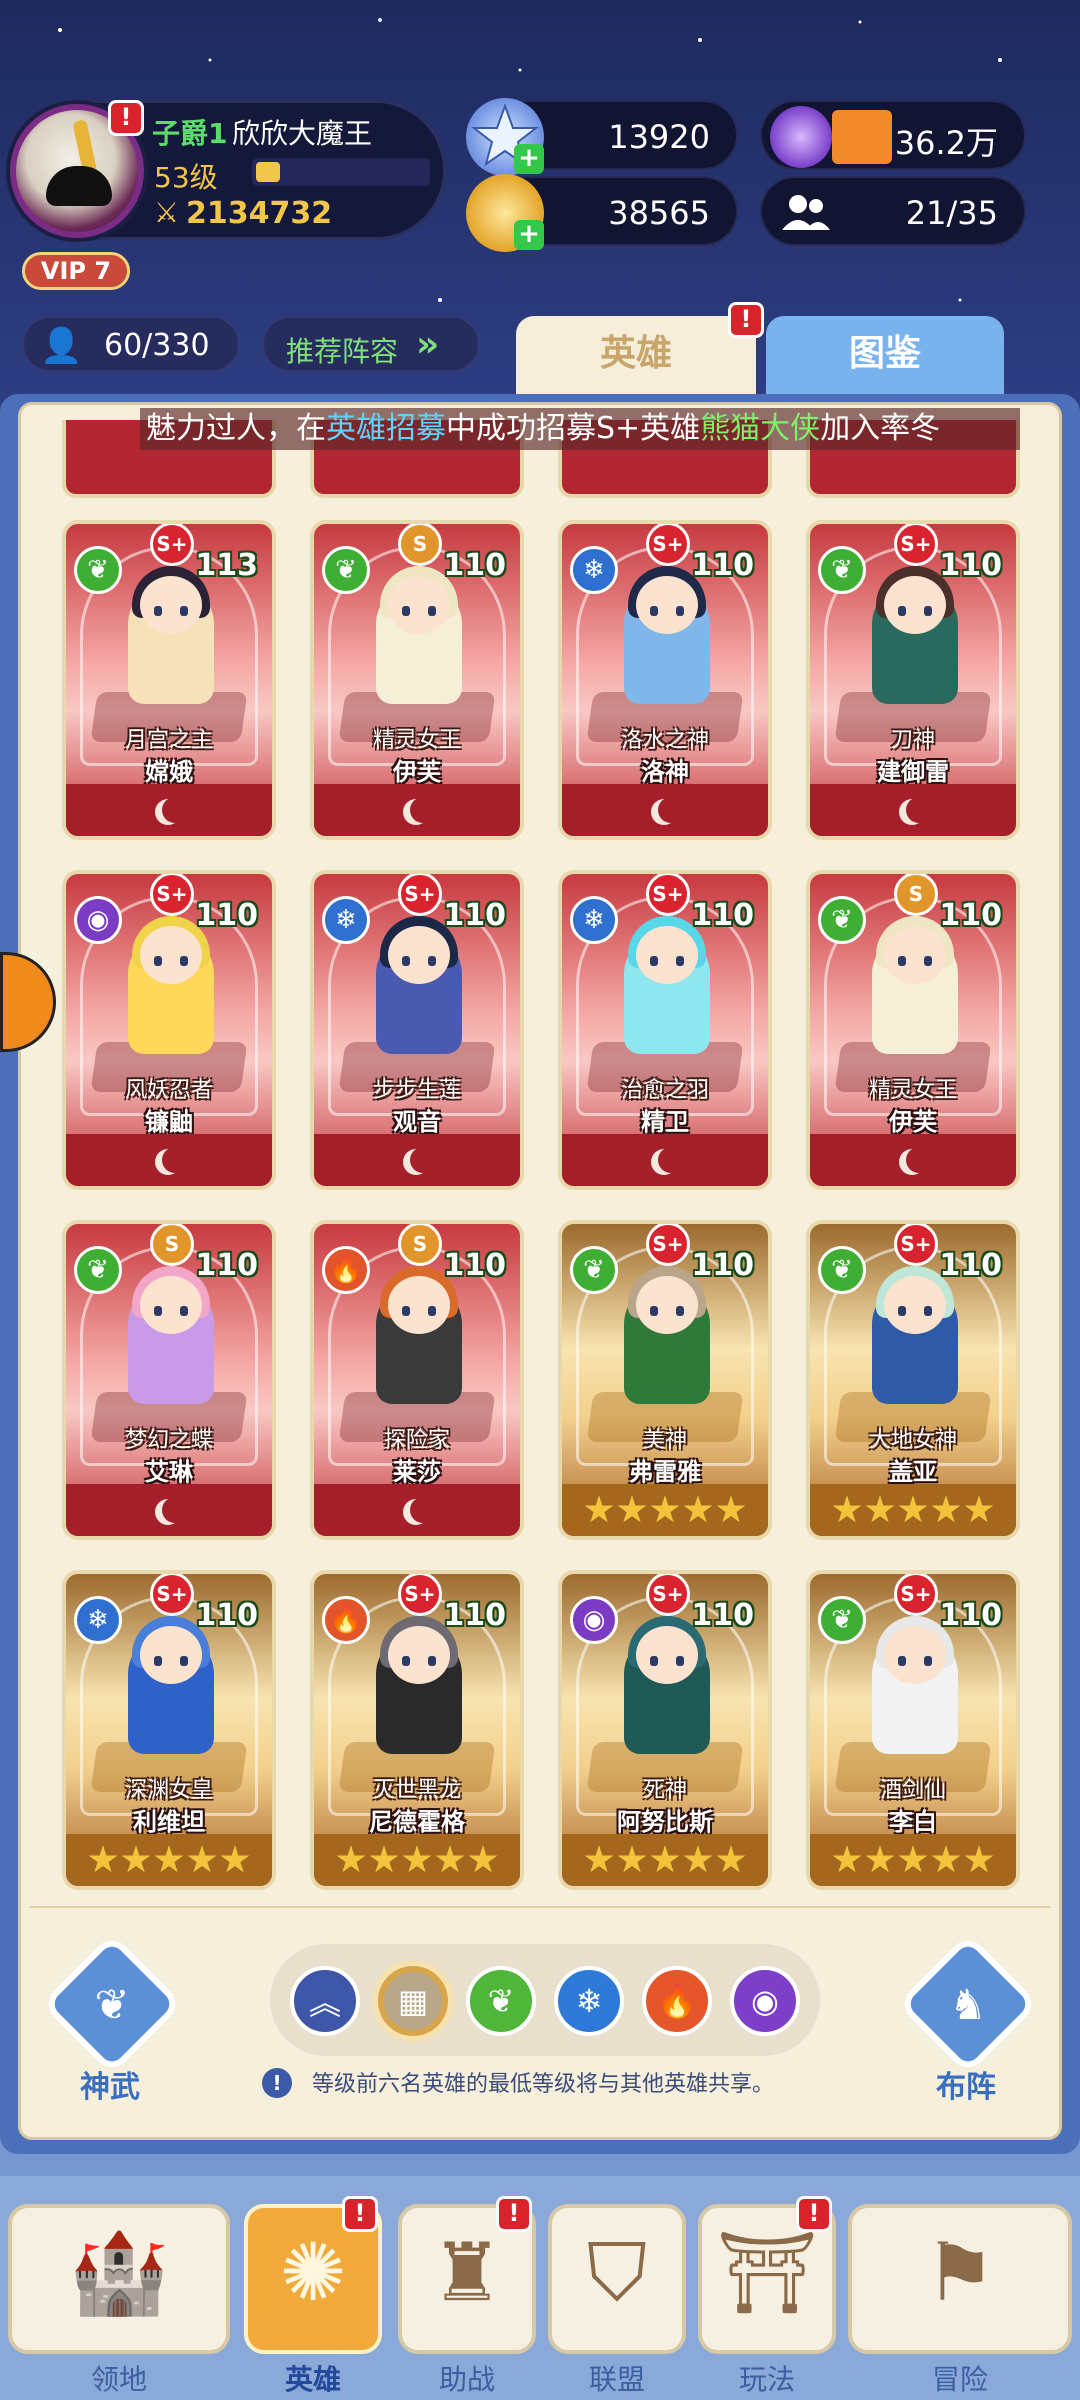  Describe the element at coordinates (226, 565) in the screenshot. I see `hero-level: 113` at that location.